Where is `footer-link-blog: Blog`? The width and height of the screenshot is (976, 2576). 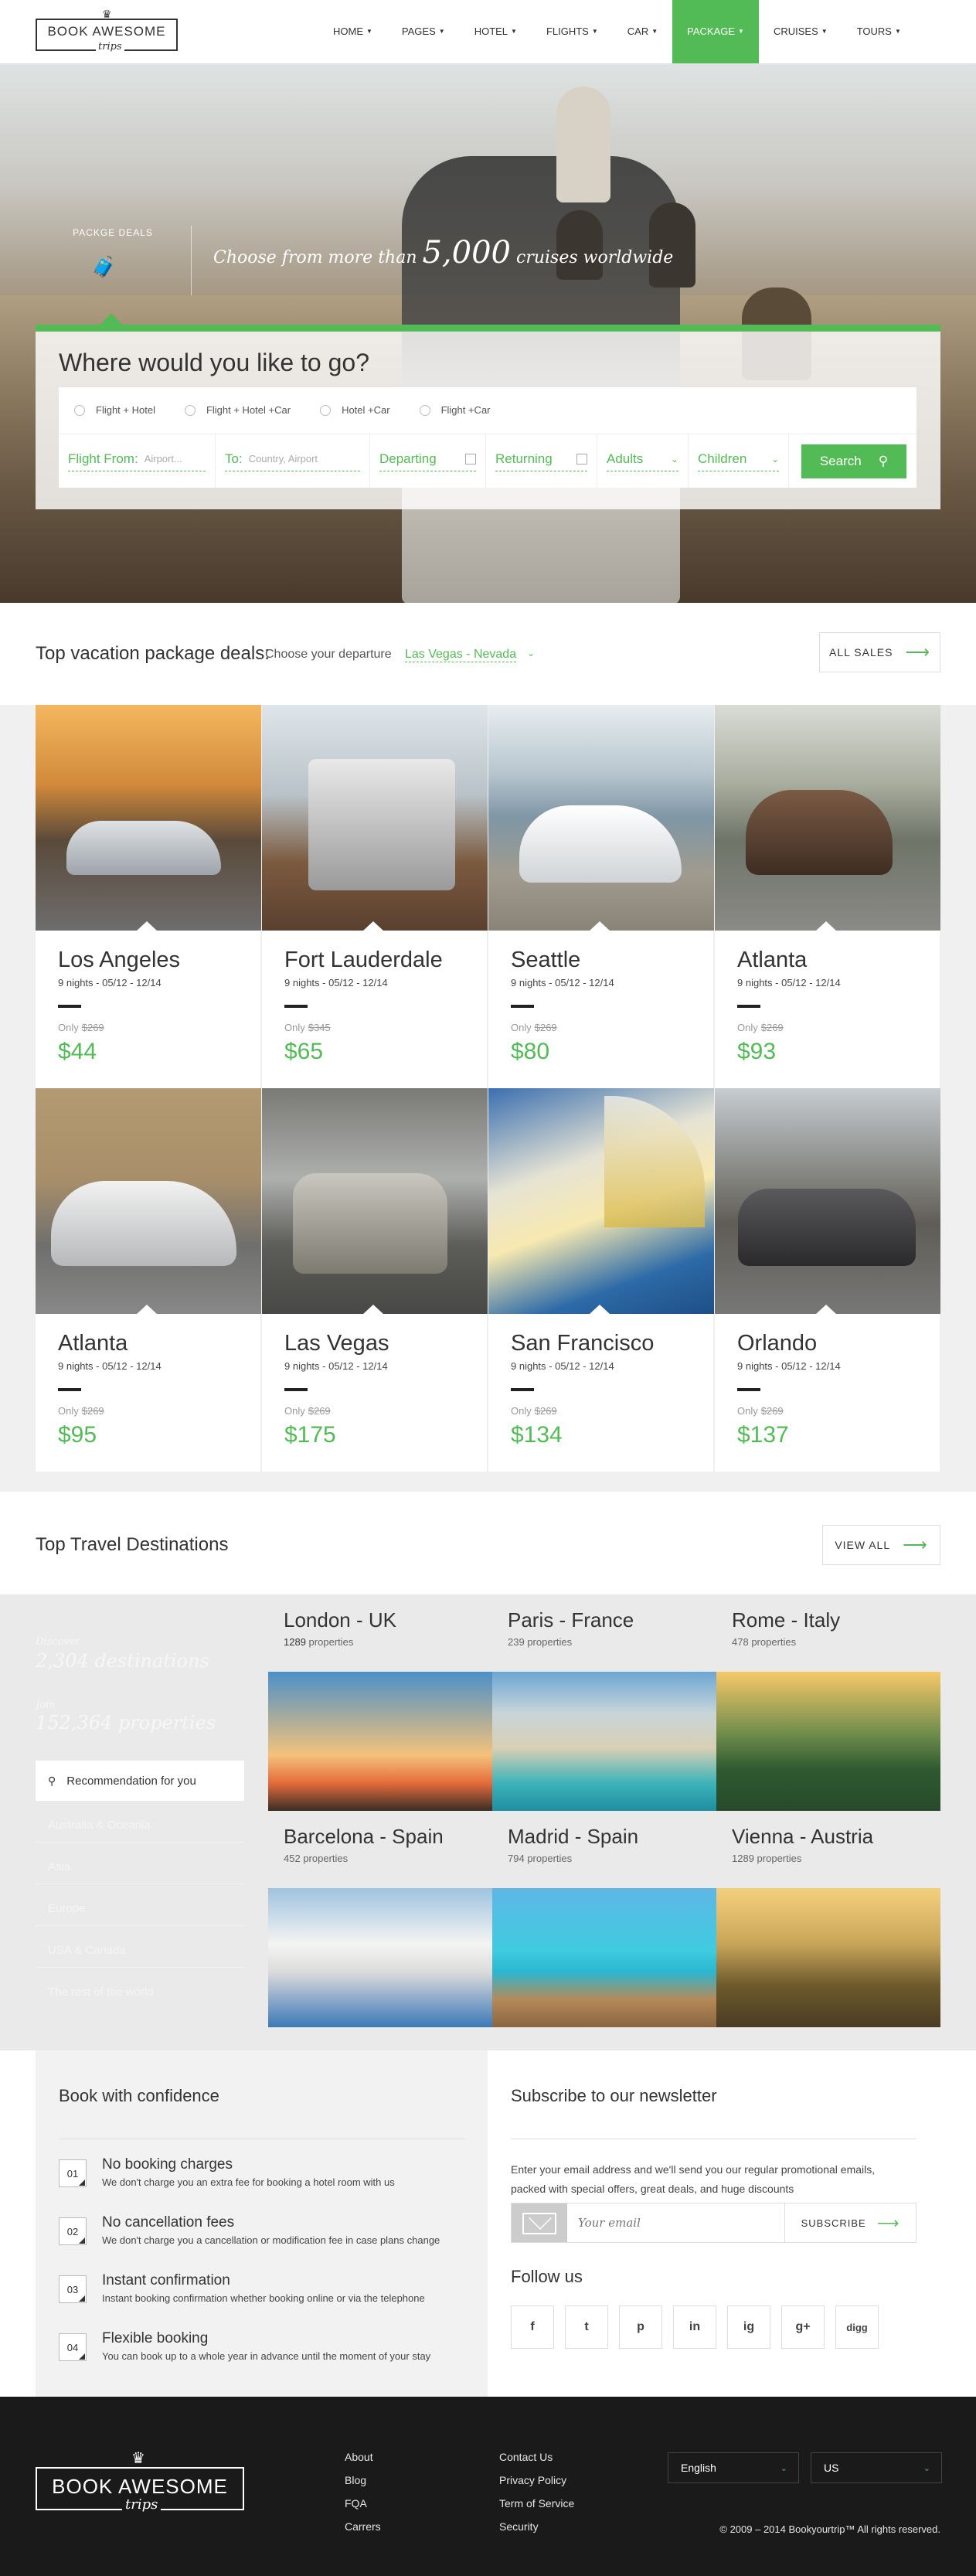 footer-link-blog: Blog is located at coordinates (355, 2480).